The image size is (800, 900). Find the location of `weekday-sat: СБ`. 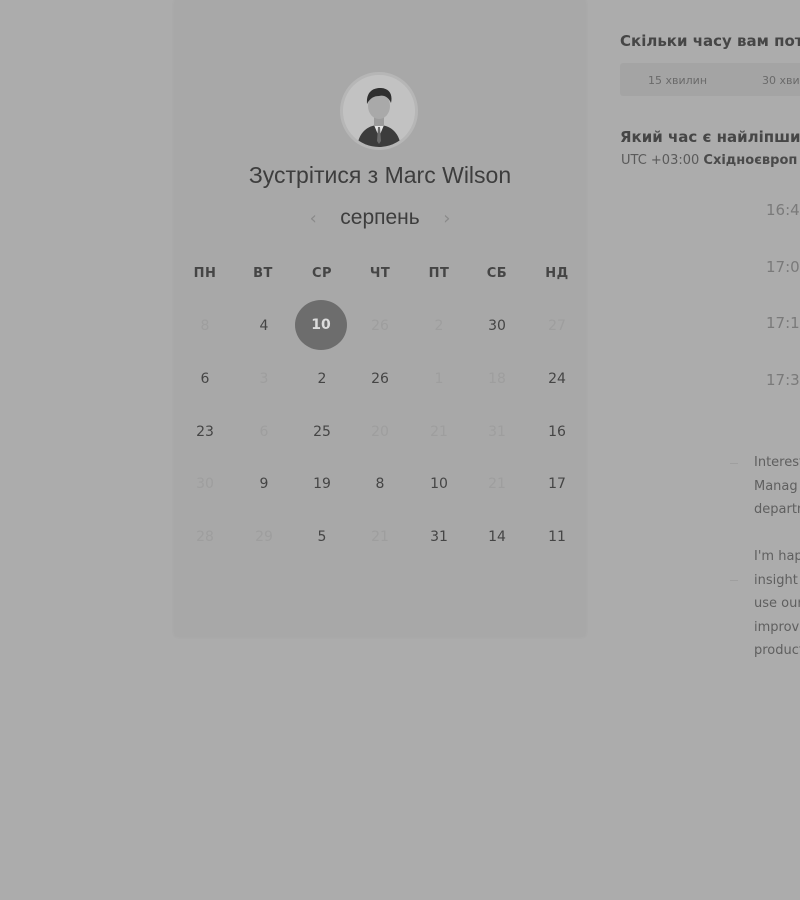

weekday-sat: СБ is located at coordinates (497, 273).